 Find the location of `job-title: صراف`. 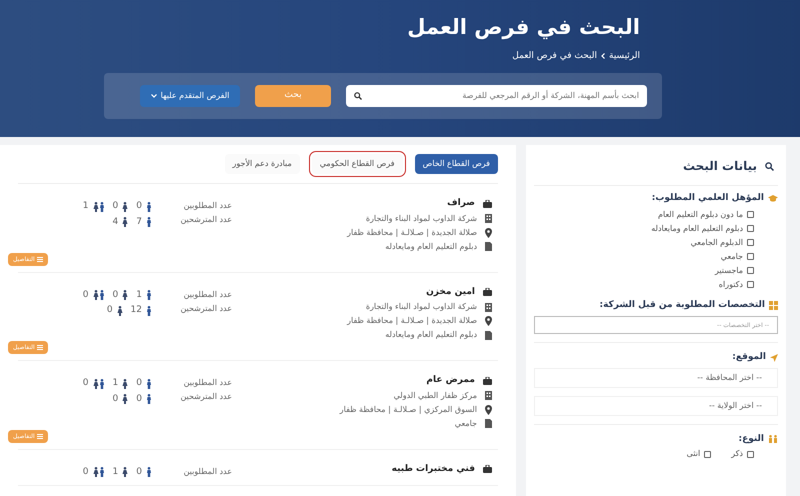

job-title: صراف is located at coordinates (461, 203).